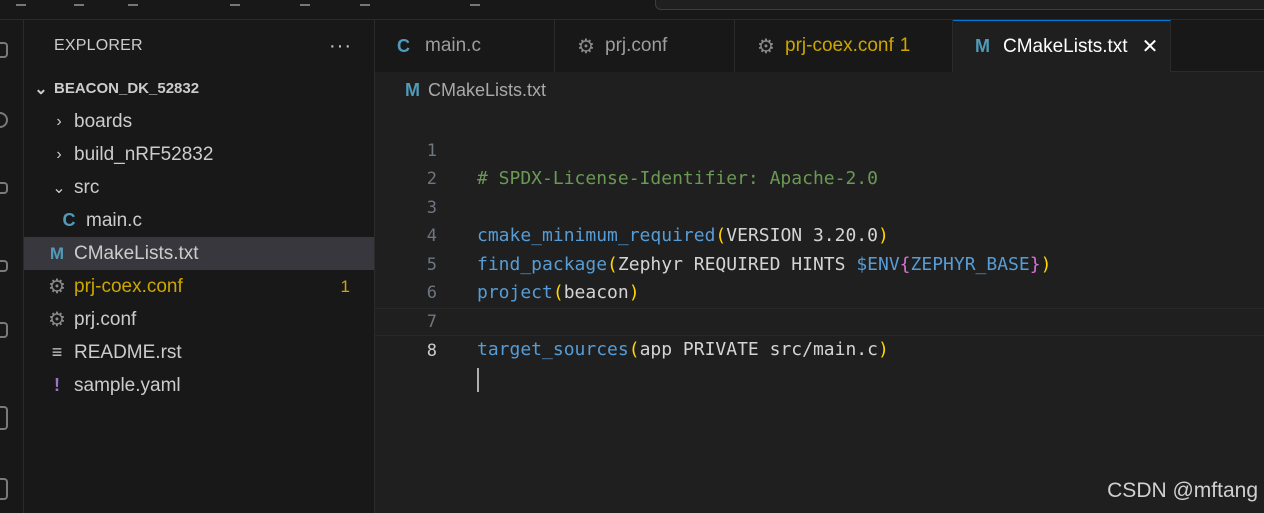 The image size is (1264, 513). Describe the element at coordinates (4, 330) in the screenshot. I see `extensions-icon` at that location.